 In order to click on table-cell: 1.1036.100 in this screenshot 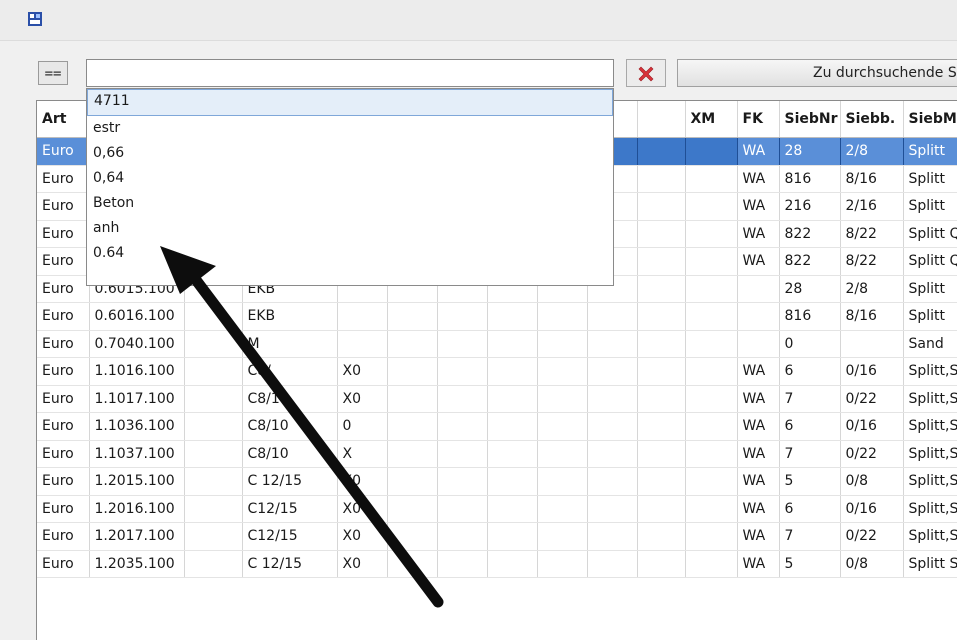, I will do `click(137, 426)`.